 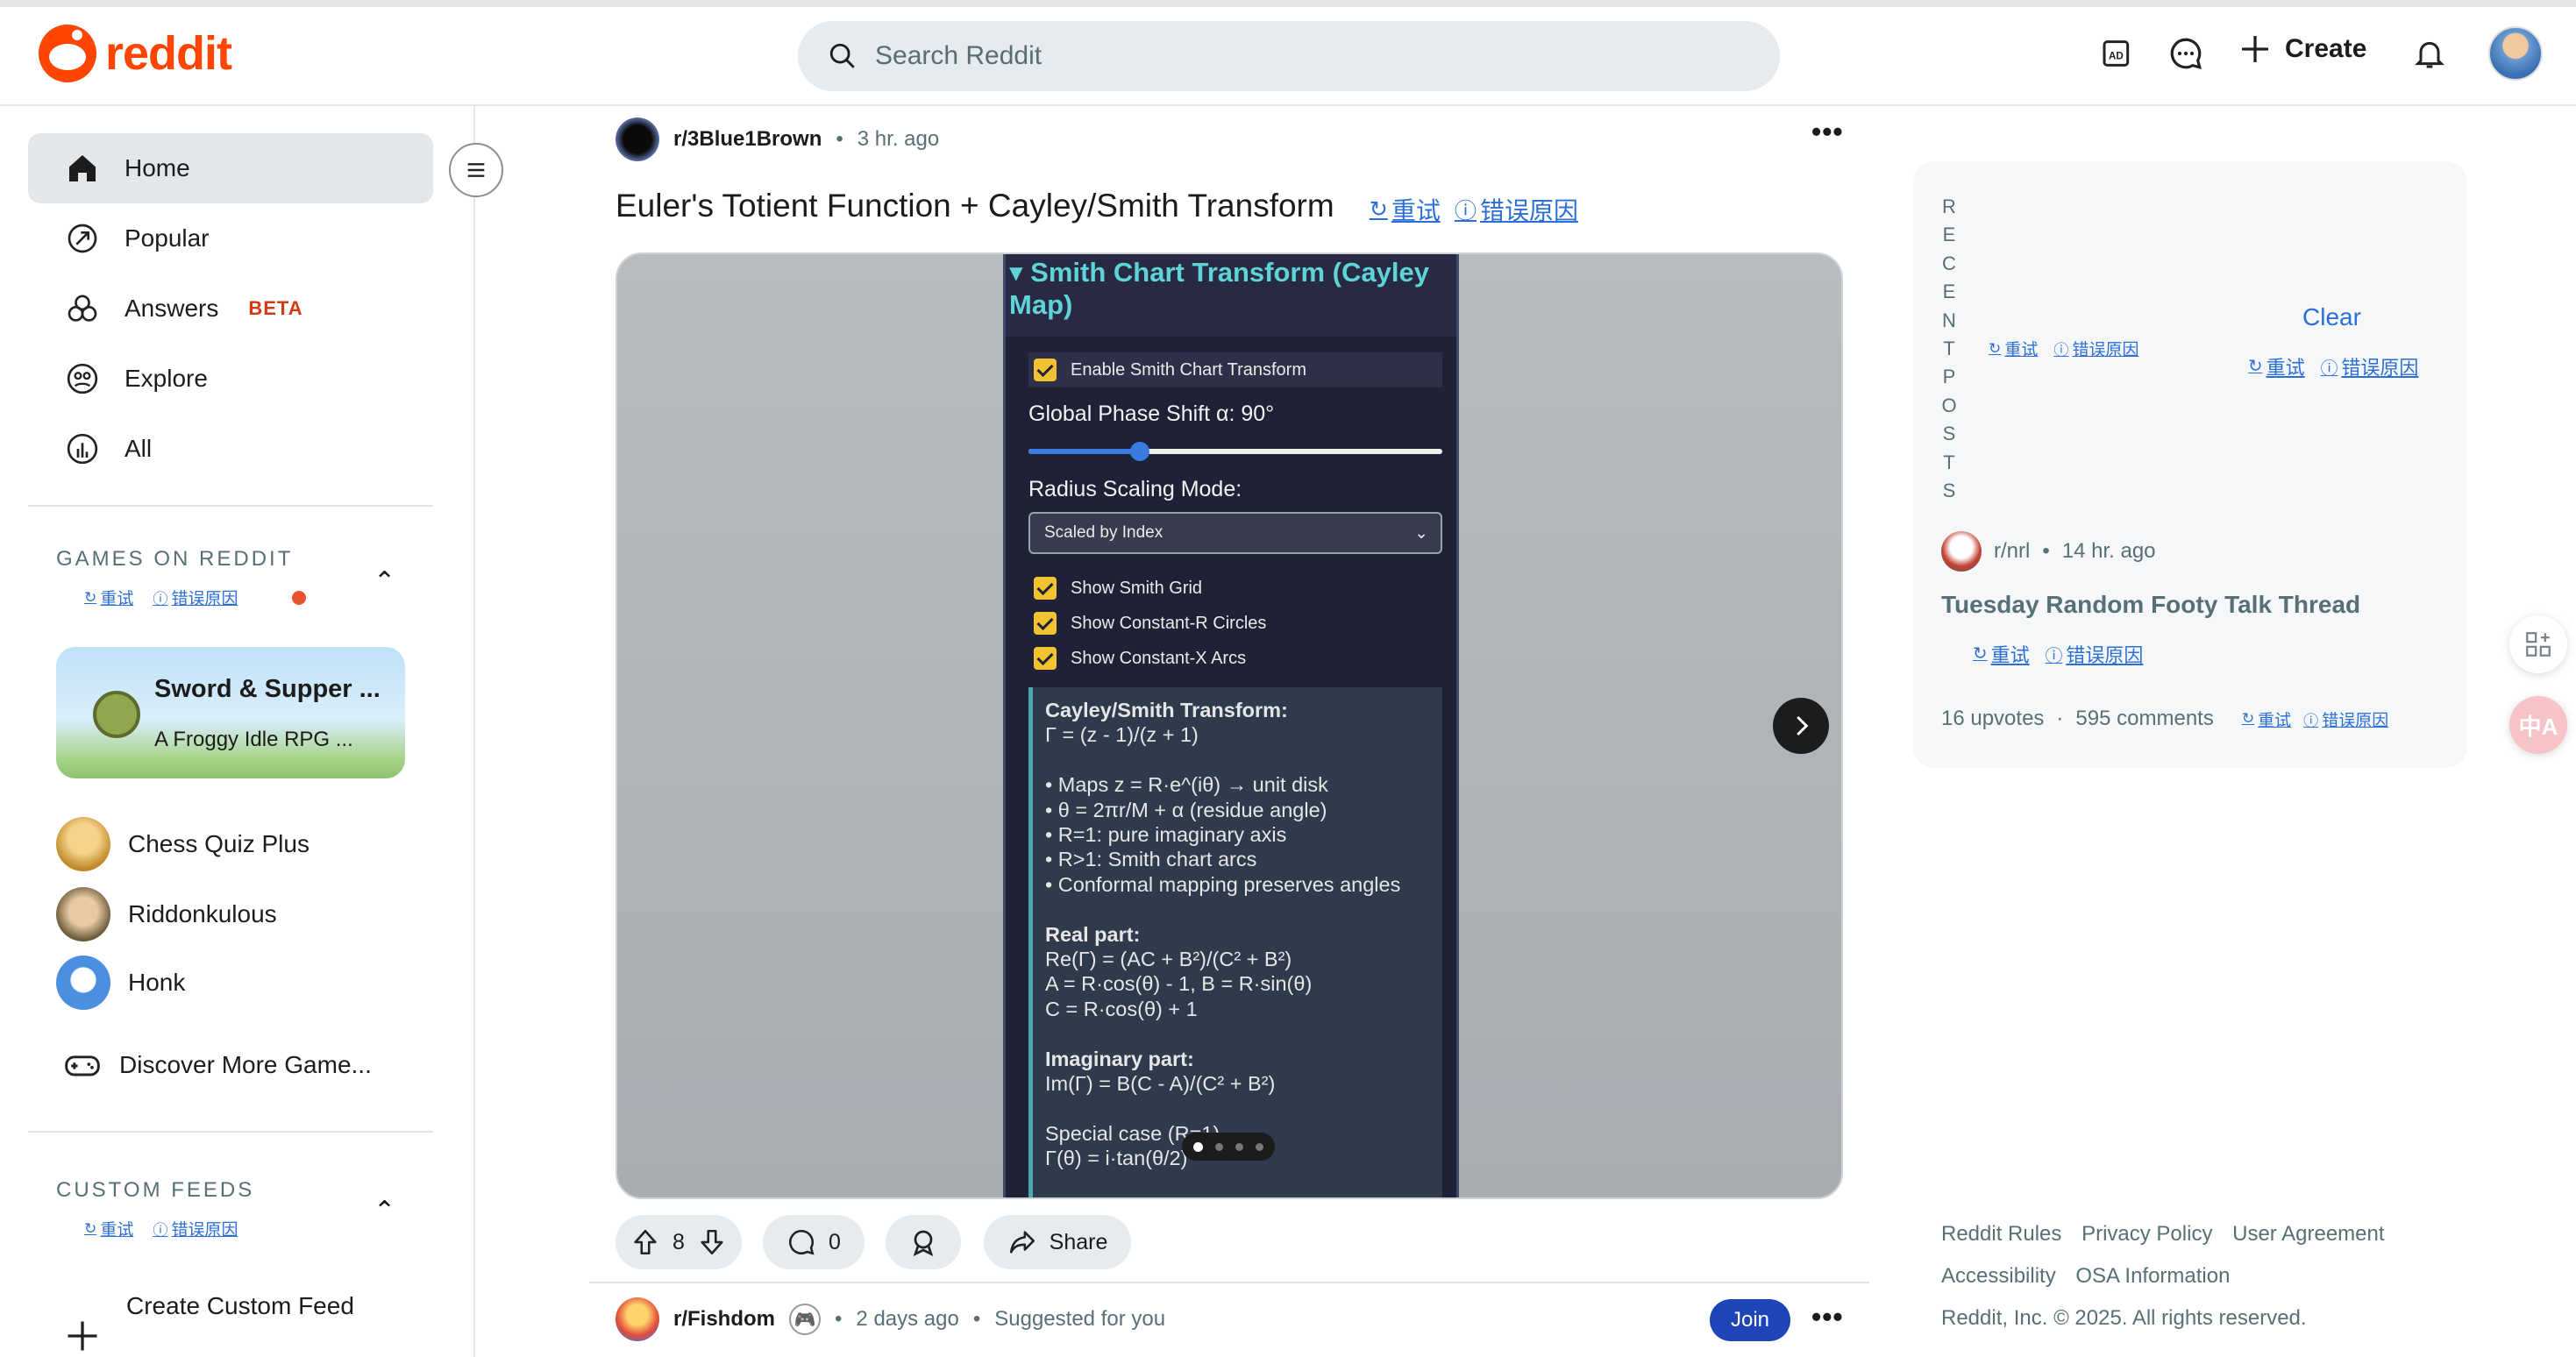 What do you see at coordinates (842, 55) in the screenshot?
I see `search-icon` at bounding box center [842, 55].